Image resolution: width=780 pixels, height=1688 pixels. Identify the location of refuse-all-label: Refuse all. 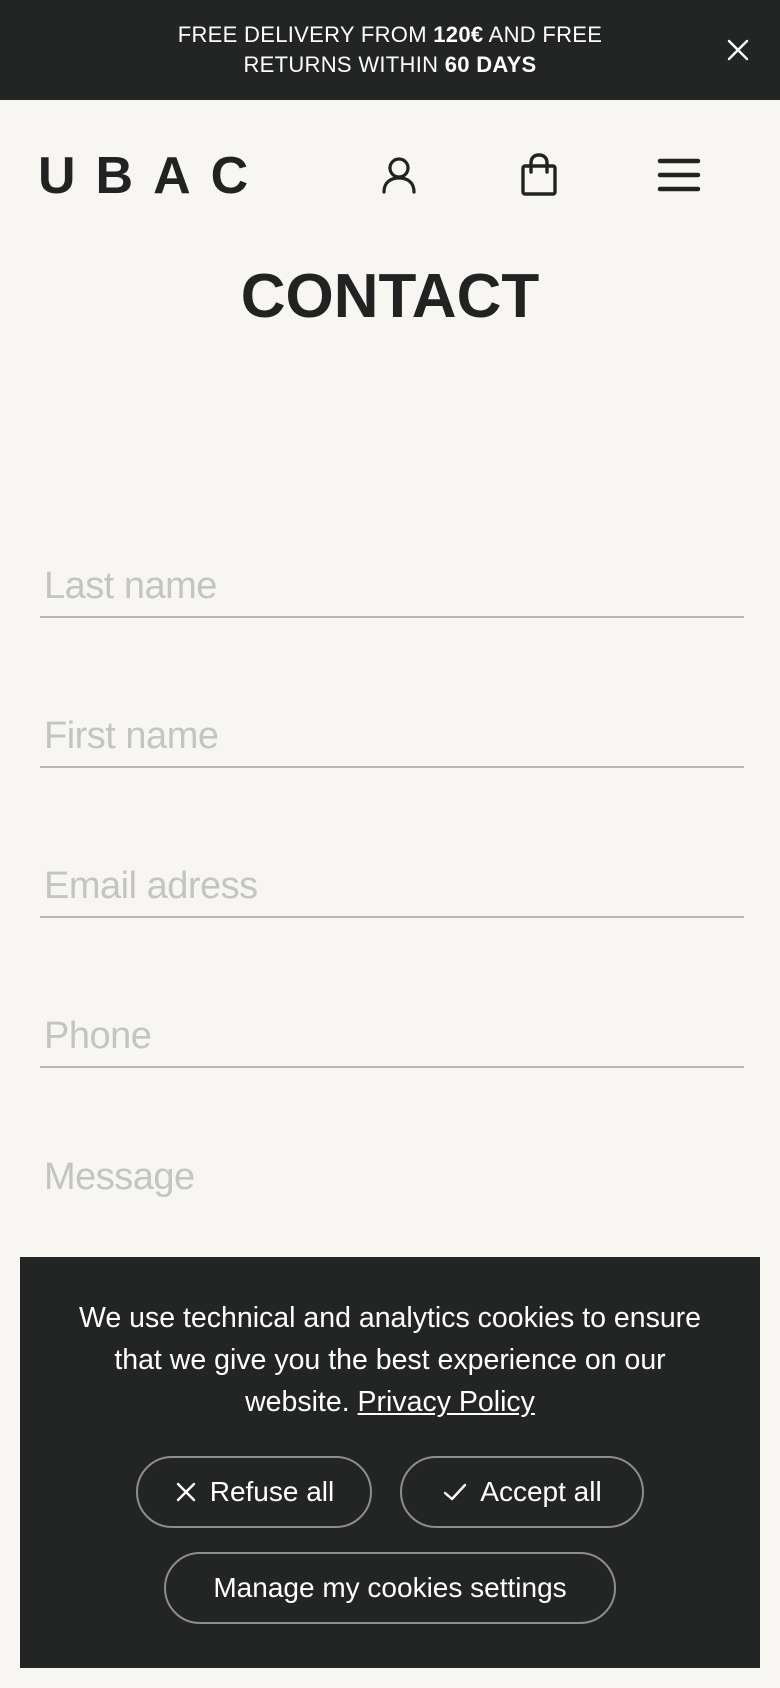
(272, 1491).